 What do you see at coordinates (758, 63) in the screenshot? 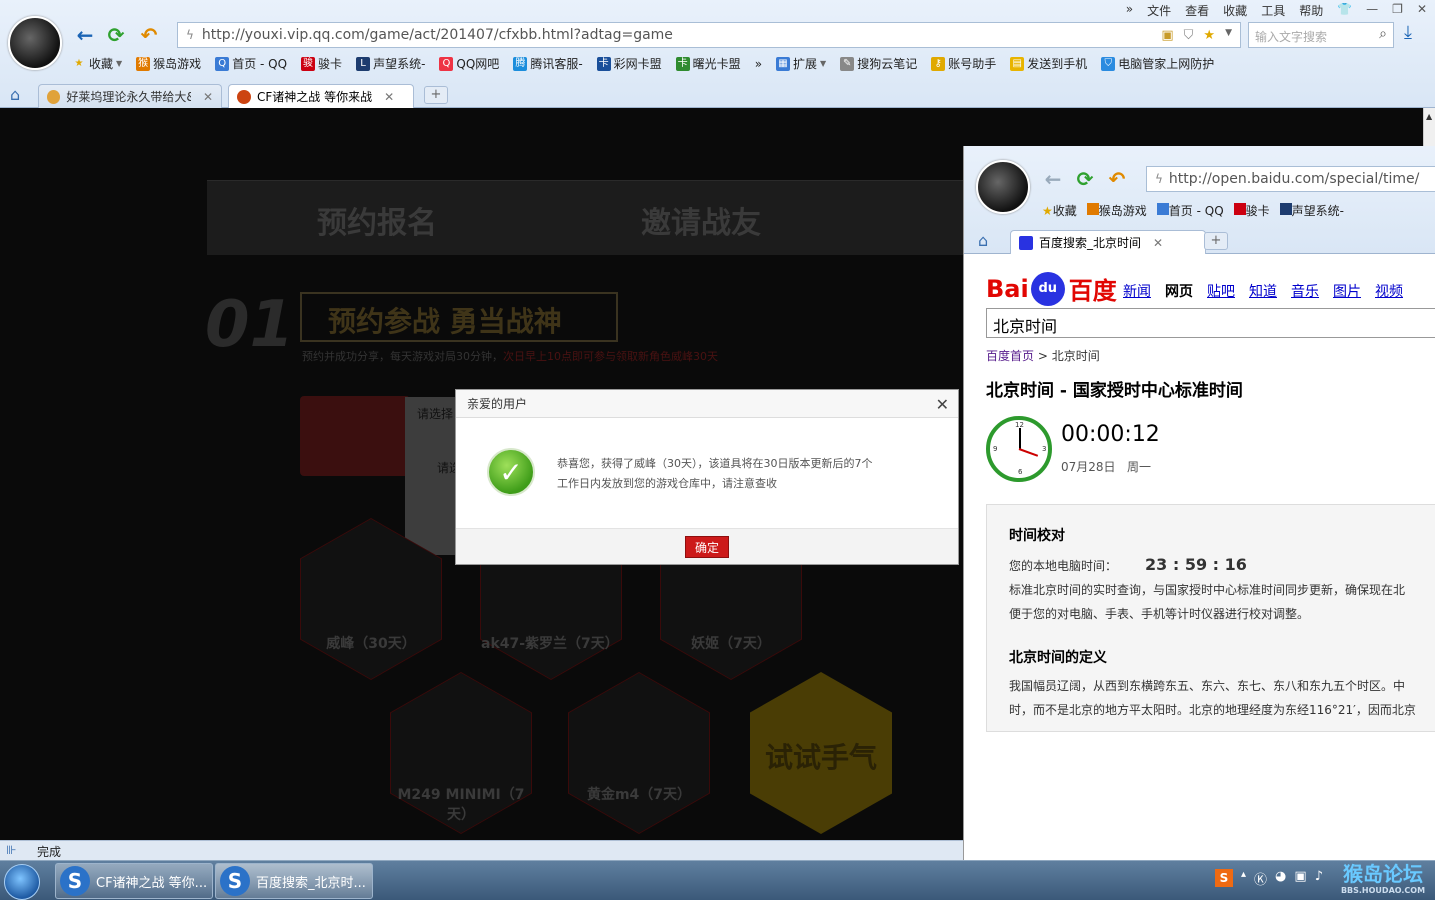
I see `bookmarks-more: »` at bounding box center [758, 63].